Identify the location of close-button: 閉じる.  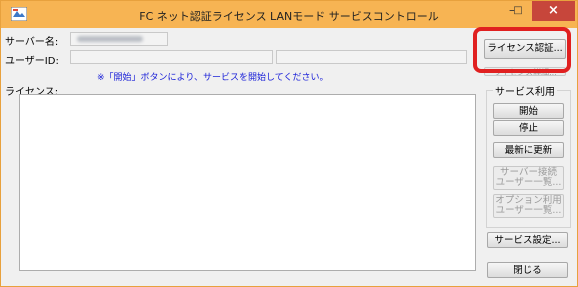
(527, 270).